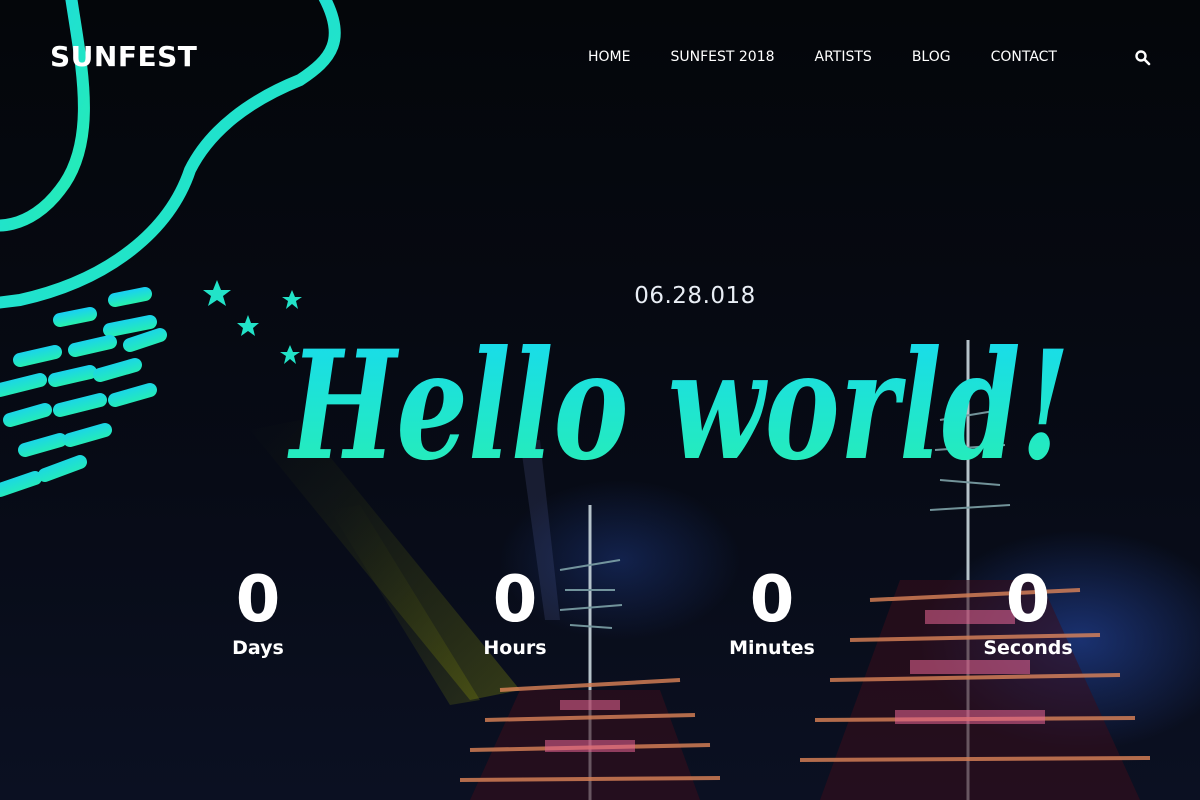 The height and width of the screenshot is (800, 1200). What do you see at coordinates (258, 648) in the screenshot?
I see `countdown-days-label: Days` at bounding box center [258, 648].